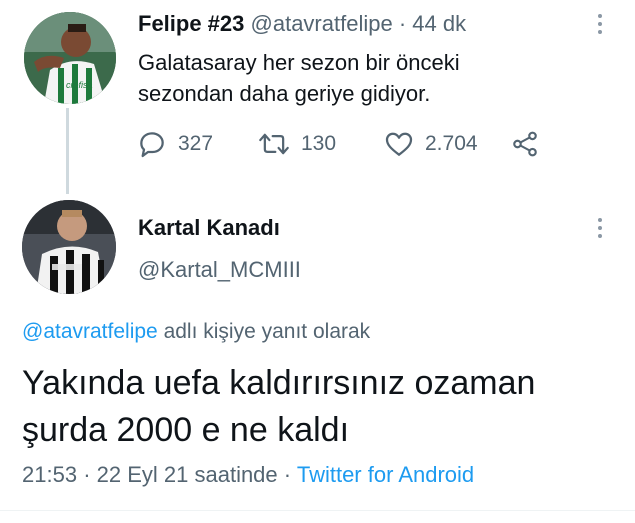 The width and height of the screenshot is (635, 523). I want to click on retweet-button: 130, so click(296, 144).